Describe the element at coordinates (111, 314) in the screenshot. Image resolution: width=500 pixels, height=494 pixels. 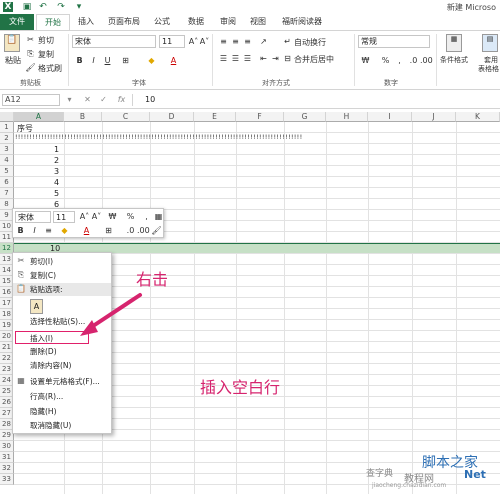
I see `annotation-arrow` at that location.